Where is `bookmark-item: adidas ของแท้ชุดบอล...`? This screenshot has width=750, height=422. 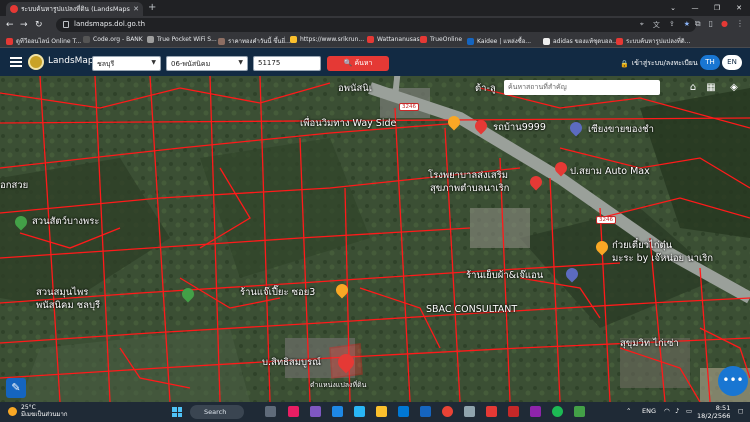
bookmark-item: adidas ของแท้ชุดบอล... is located at coordinates (580, 41).